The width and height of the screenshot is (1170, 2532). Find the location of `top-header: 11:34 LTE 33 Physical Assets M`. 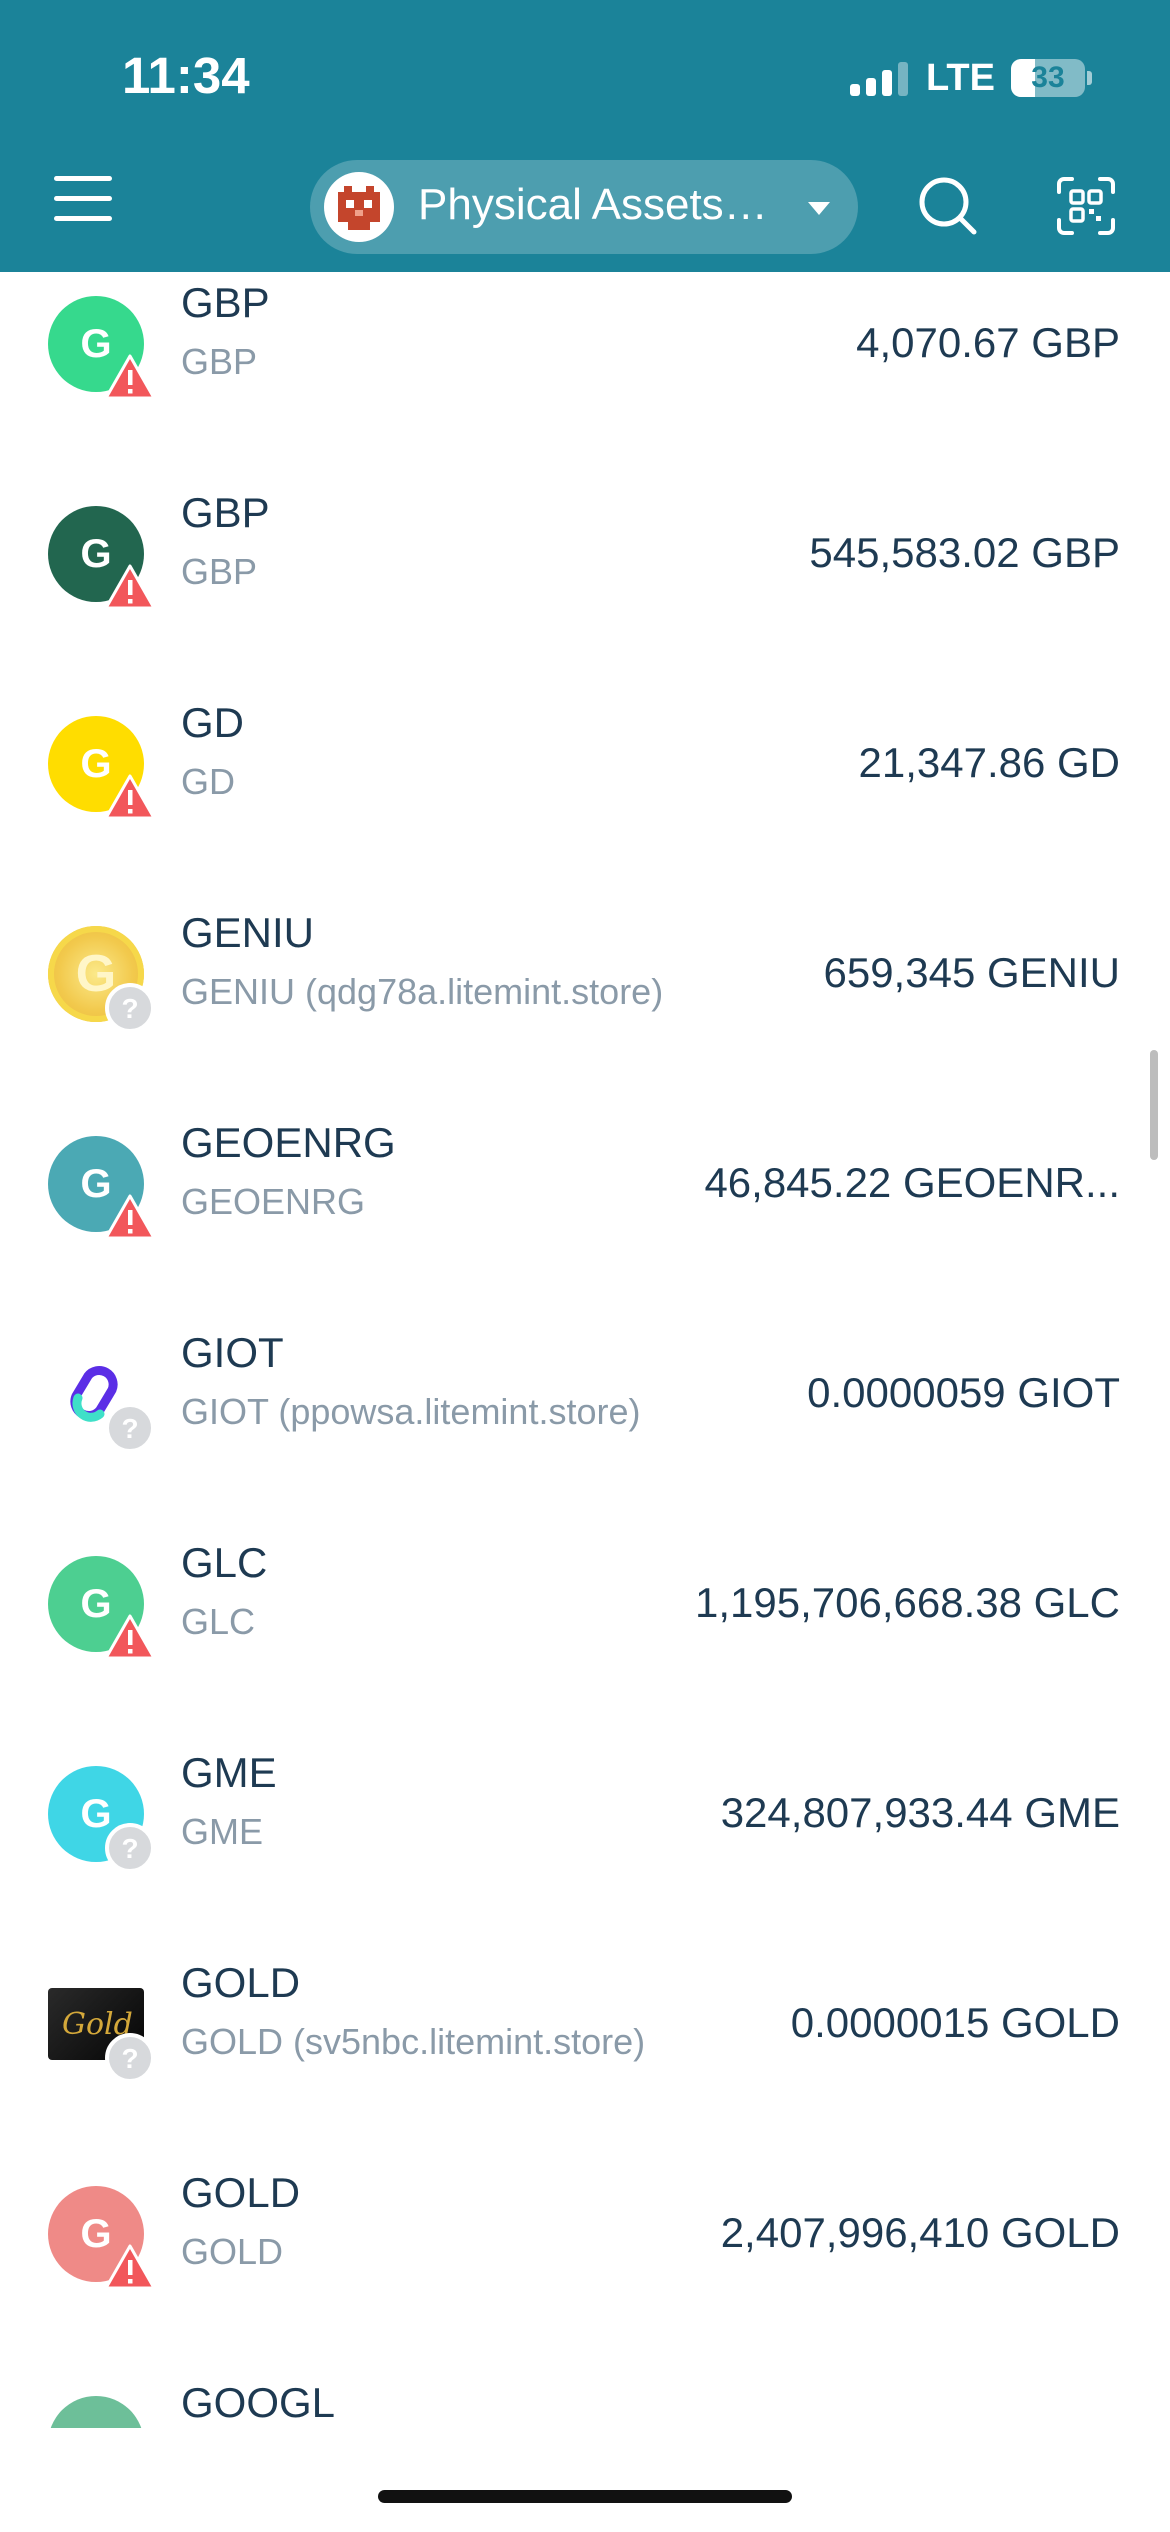

top-header: 11:34 LTE 33 Physical Assets M is located at coordinates (585, 136).